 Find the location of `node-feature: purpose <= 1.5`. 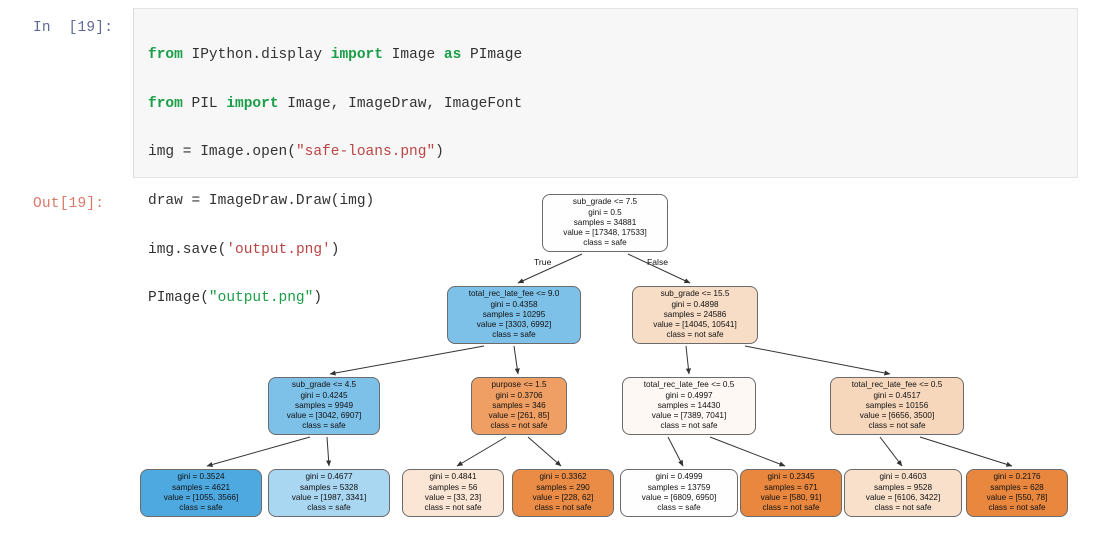

node-feature: purpose <= 1.5 is located at coordinates (519, 385).